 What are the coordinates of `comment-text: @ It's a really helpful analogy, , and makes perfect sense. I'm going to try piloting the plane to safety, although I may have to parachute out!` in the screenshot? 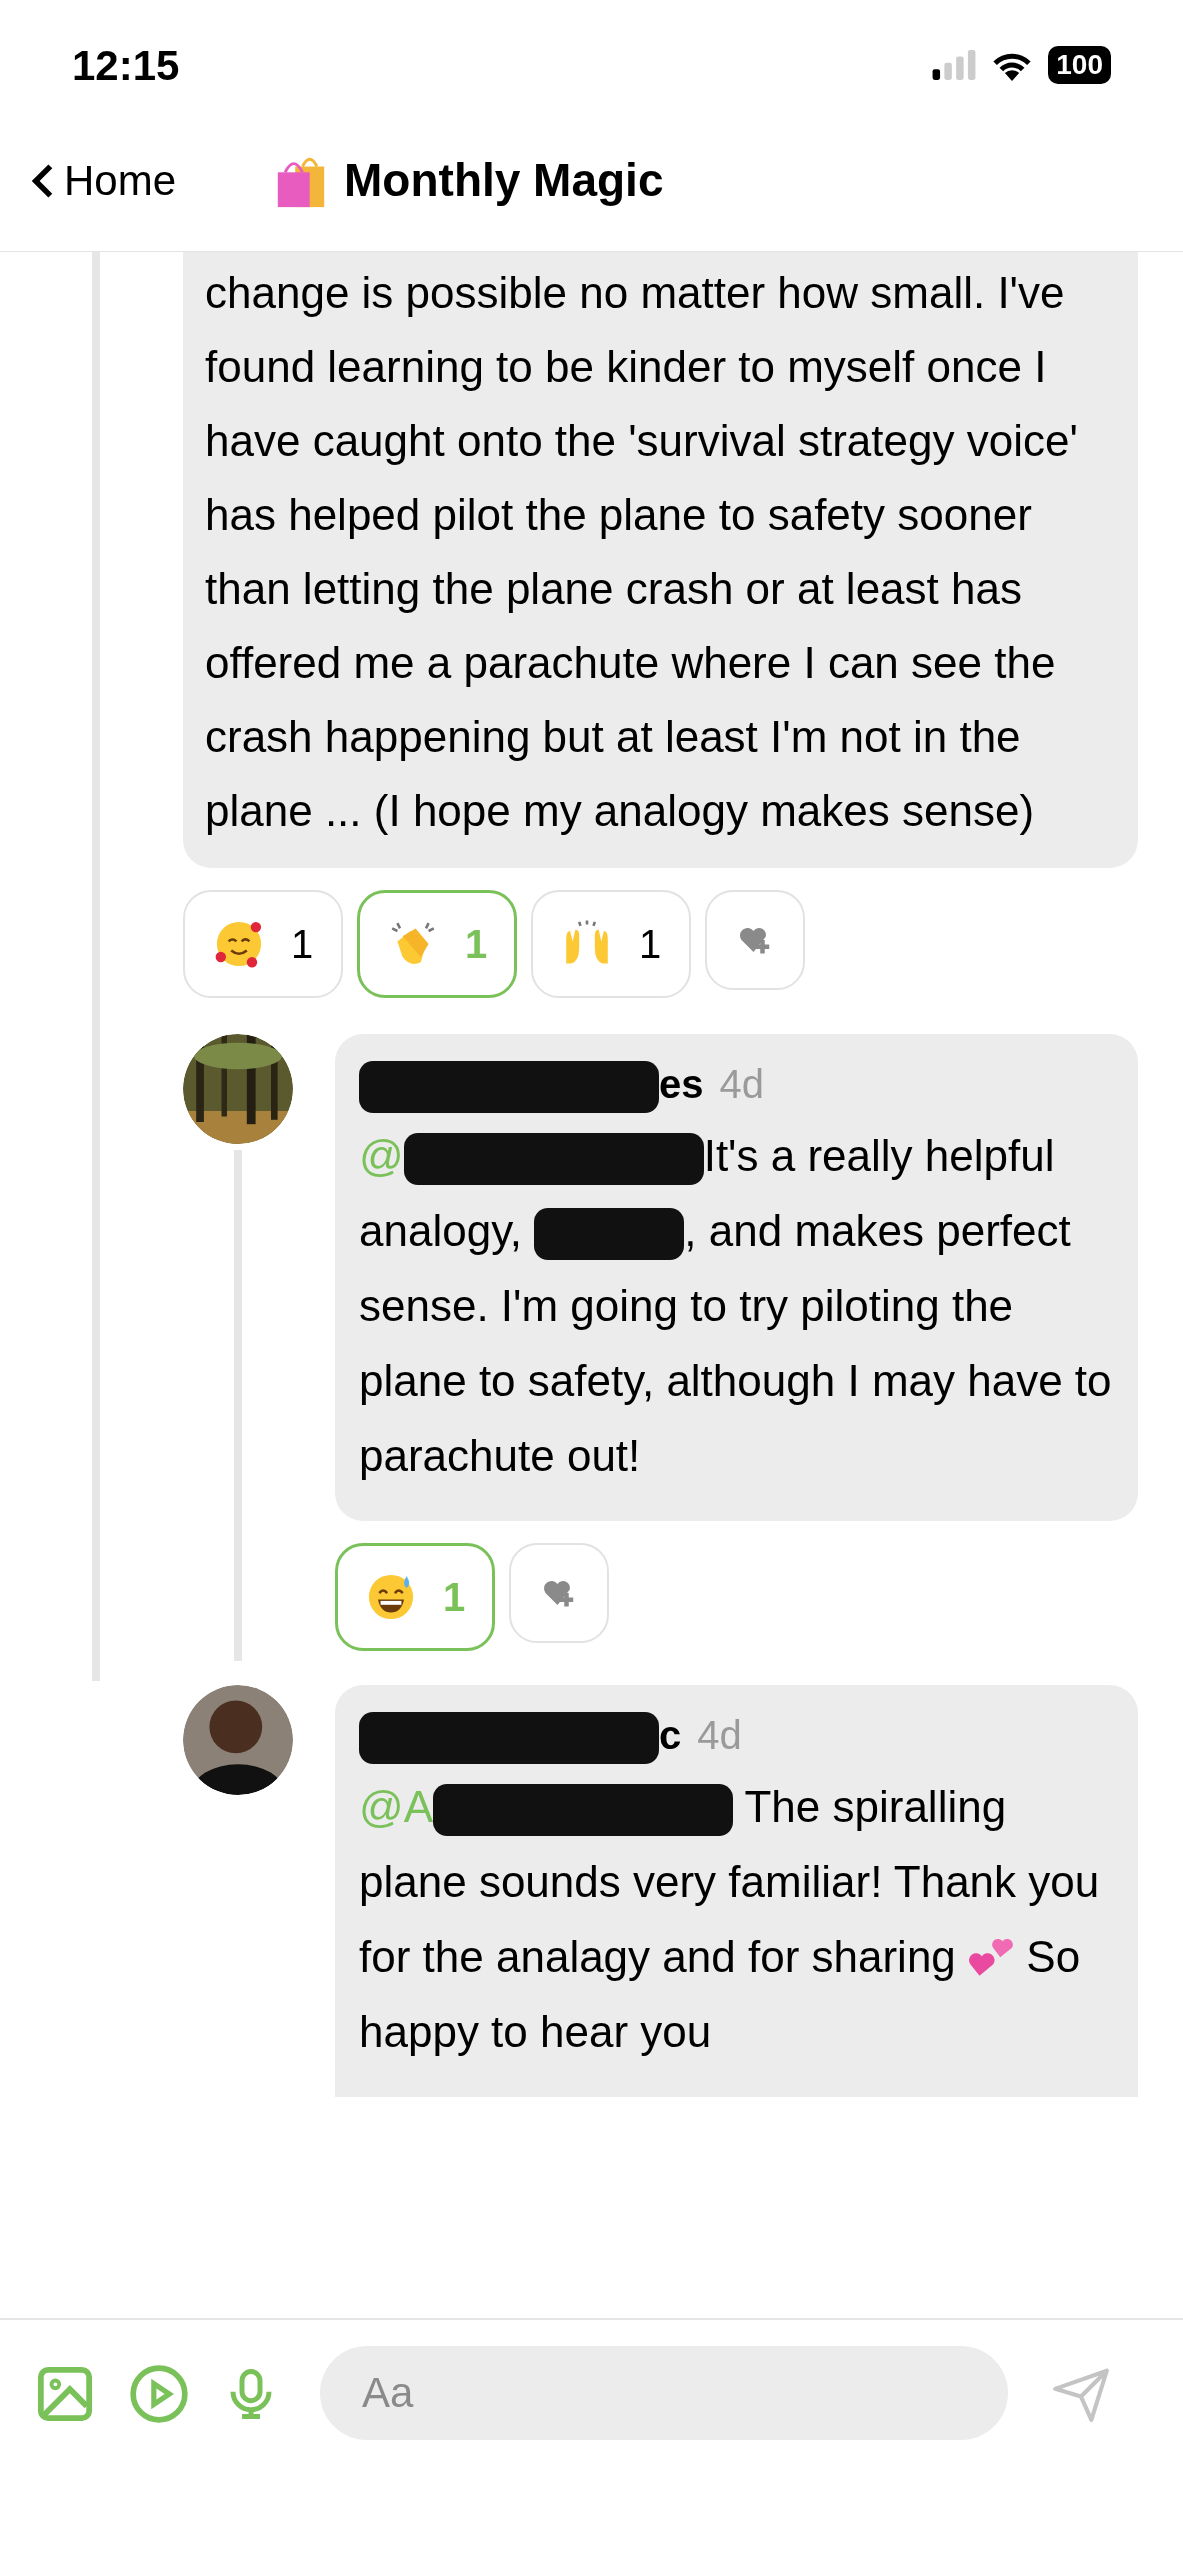 It's located at (736, 1306).